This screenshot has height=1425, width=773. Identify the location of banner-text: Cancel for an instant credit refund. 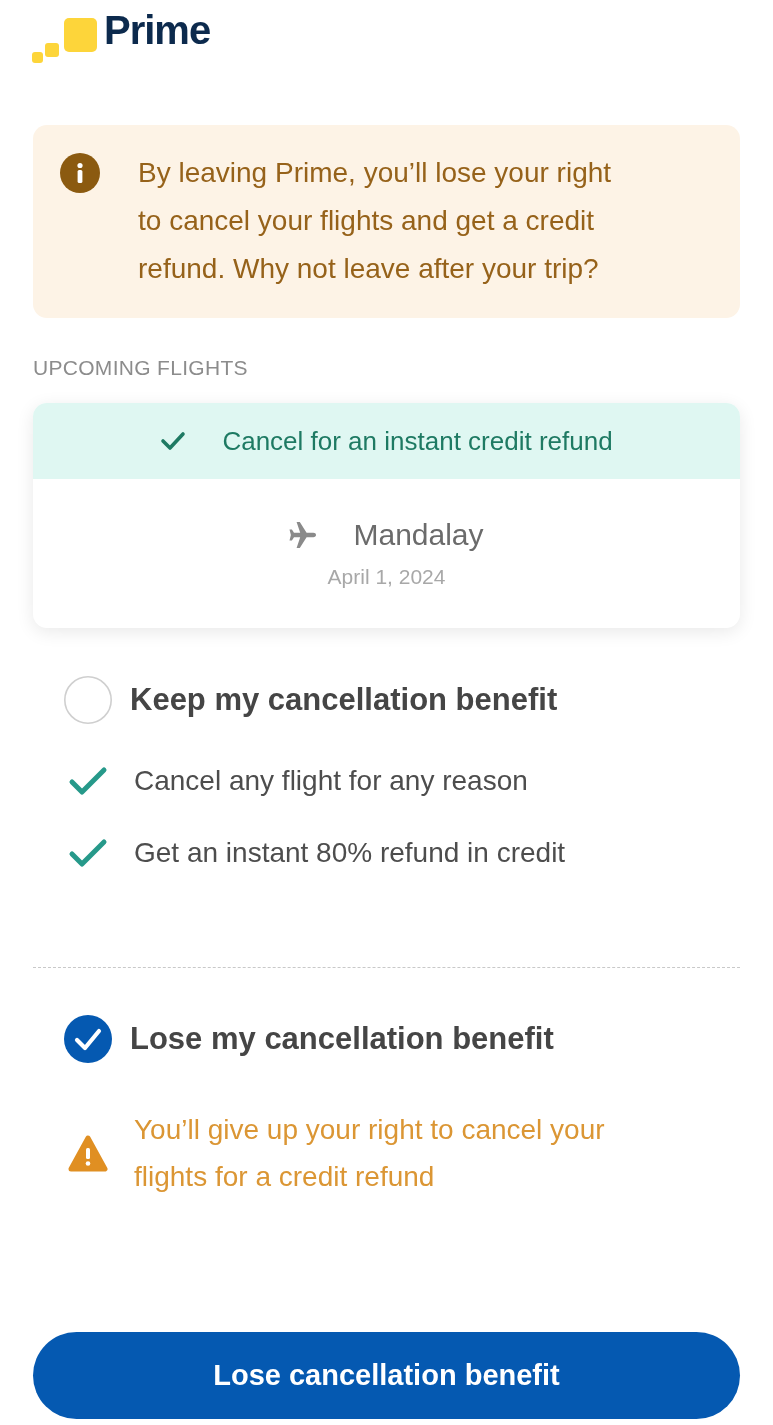
(417, 441).